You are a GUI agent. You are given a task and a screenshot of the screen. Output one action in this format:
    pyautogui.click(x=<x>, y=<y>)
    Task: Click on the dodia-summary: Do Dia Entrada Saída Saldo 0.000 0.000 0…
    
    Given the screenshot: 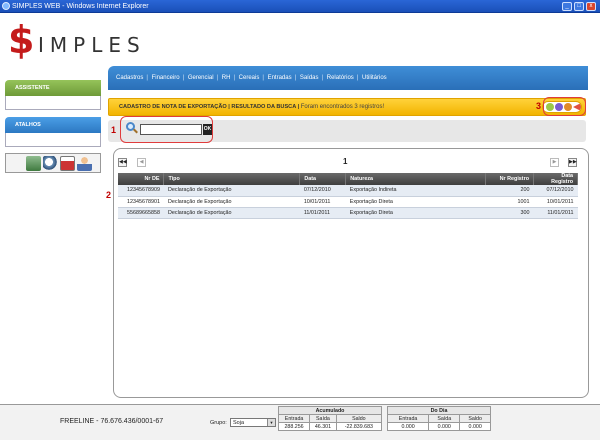 What is the action you would take?
    pyautogui.click(x=438, y=418)
    